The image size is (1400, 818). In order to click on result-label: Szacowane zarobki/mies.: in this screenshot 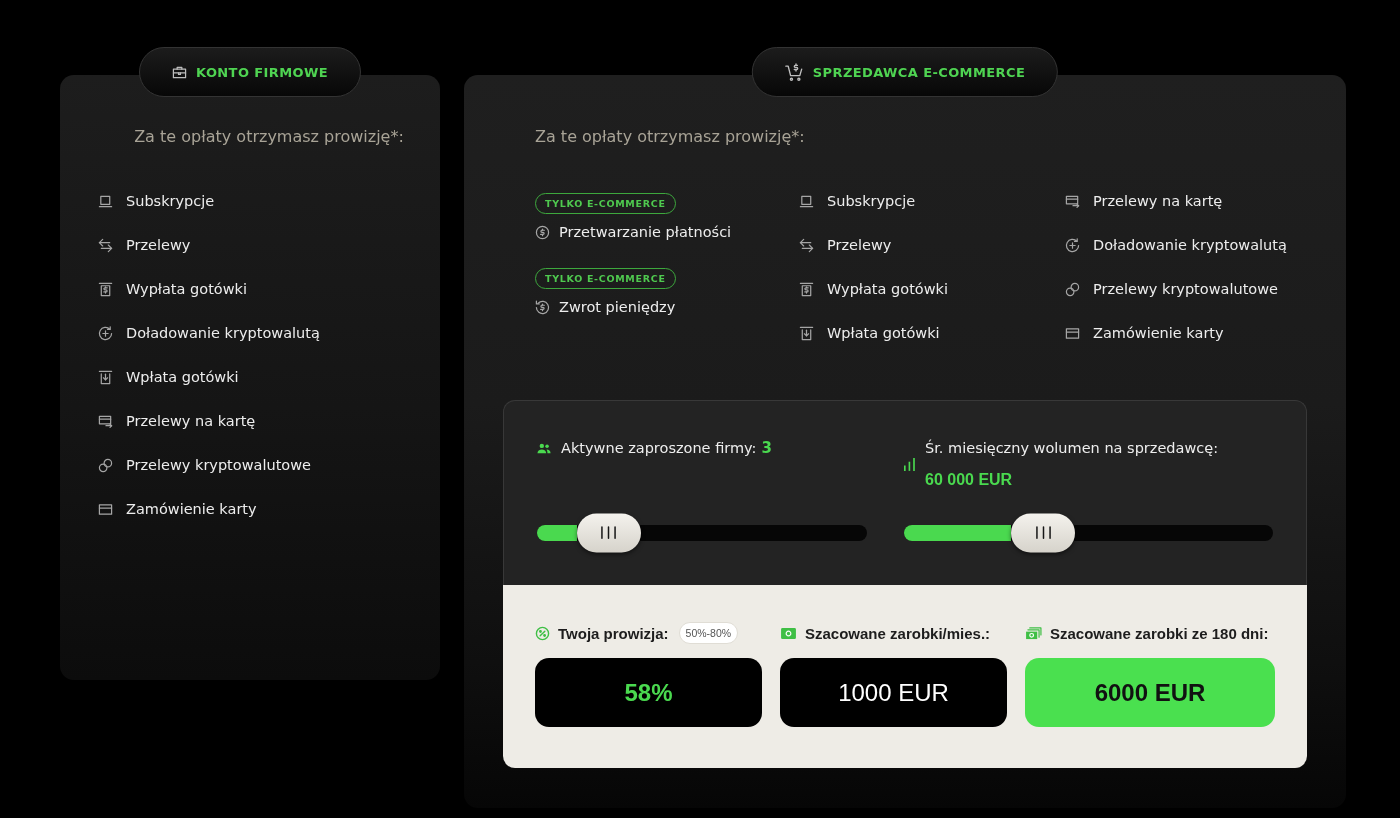, I will do `click(898, 633)`.